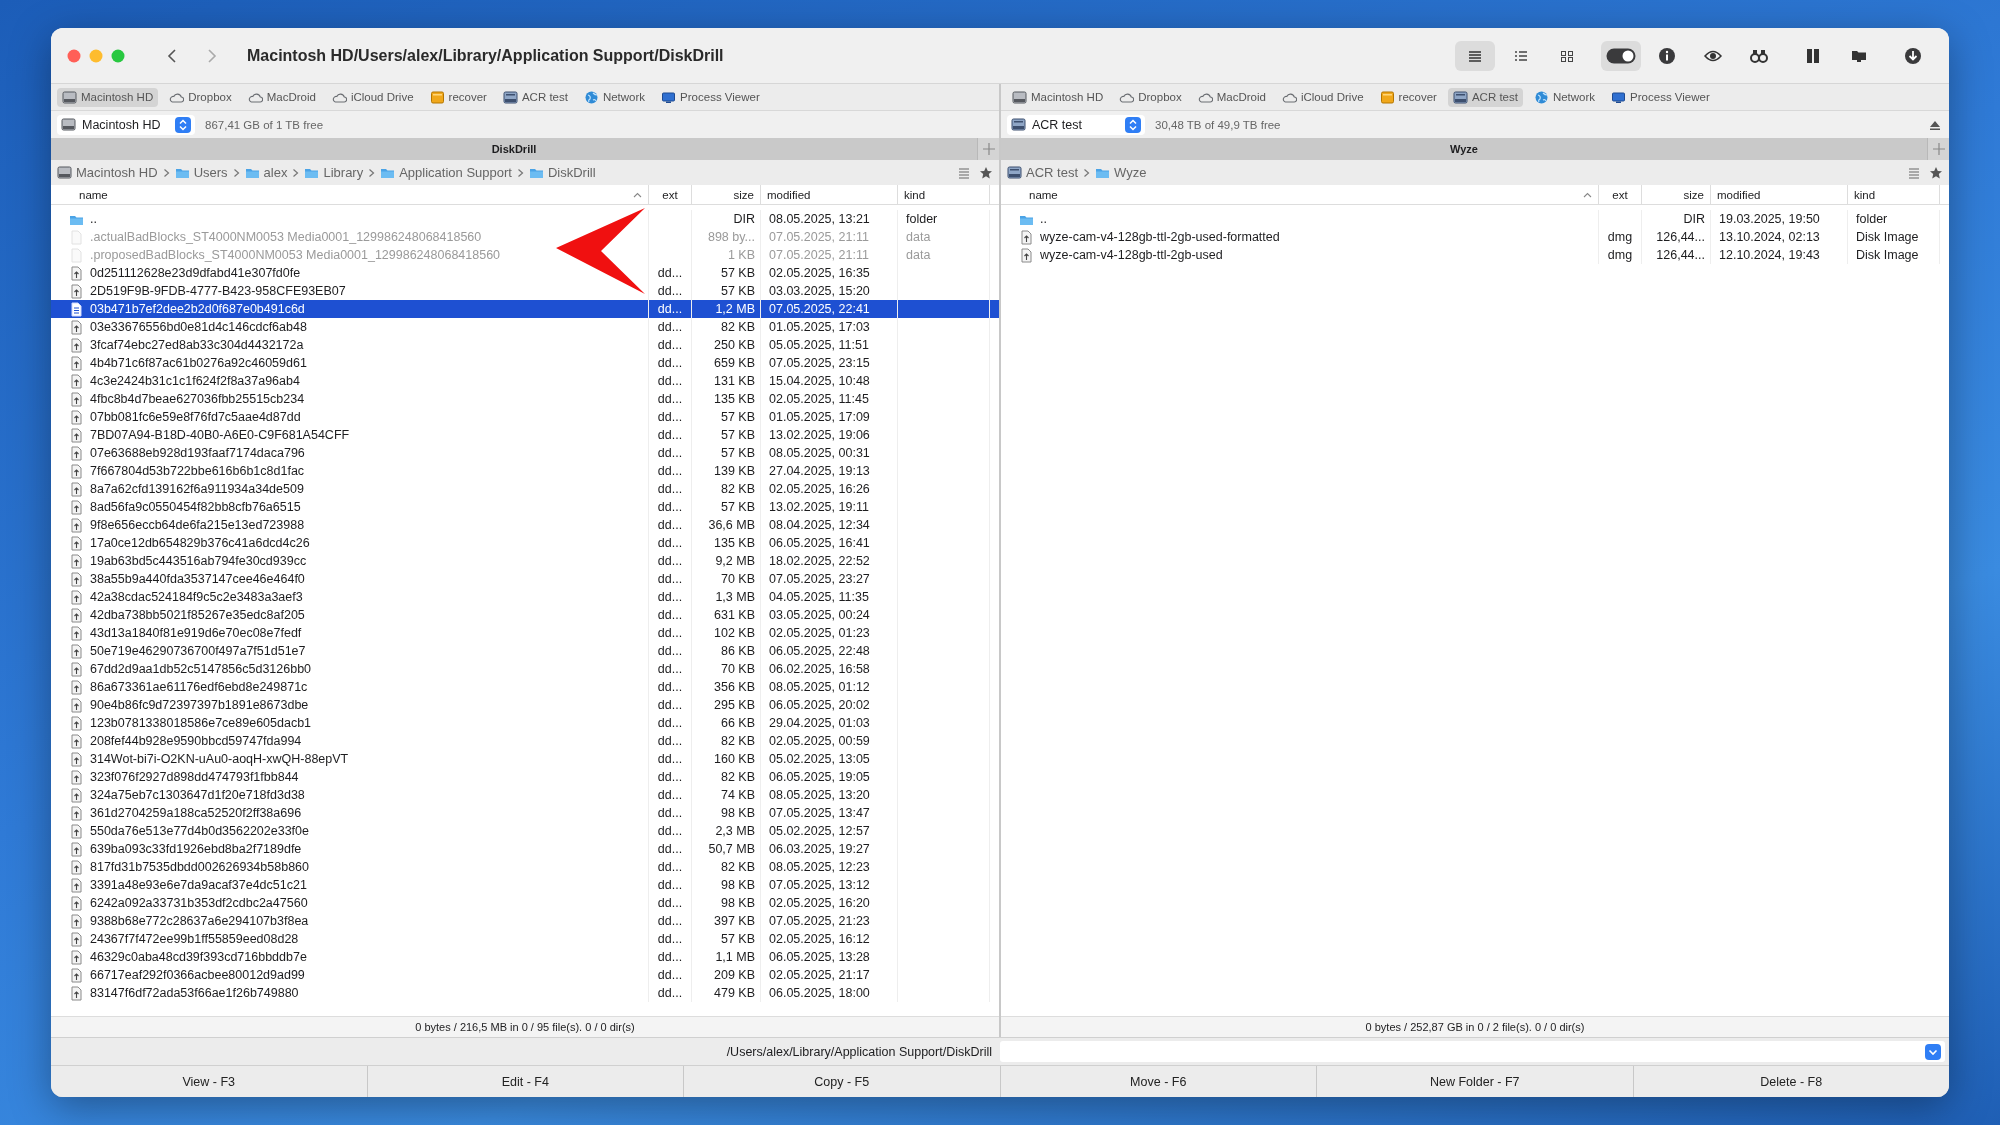 The image size is (2000, 1125). Describe the element at coordinates (525, 417) in the screenshot. I see `file-row: 07bb081fc6e59e8f76fd7c5aae4d87dd dd... 57 KB 01.05.2025, 17:09` at that location.